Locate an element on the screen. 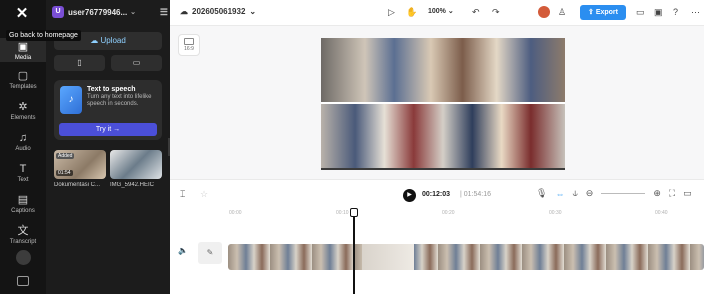 The height and width of the screenshot is (294, 704). captions-icon: ▤ is located at coordinates (23, 200).